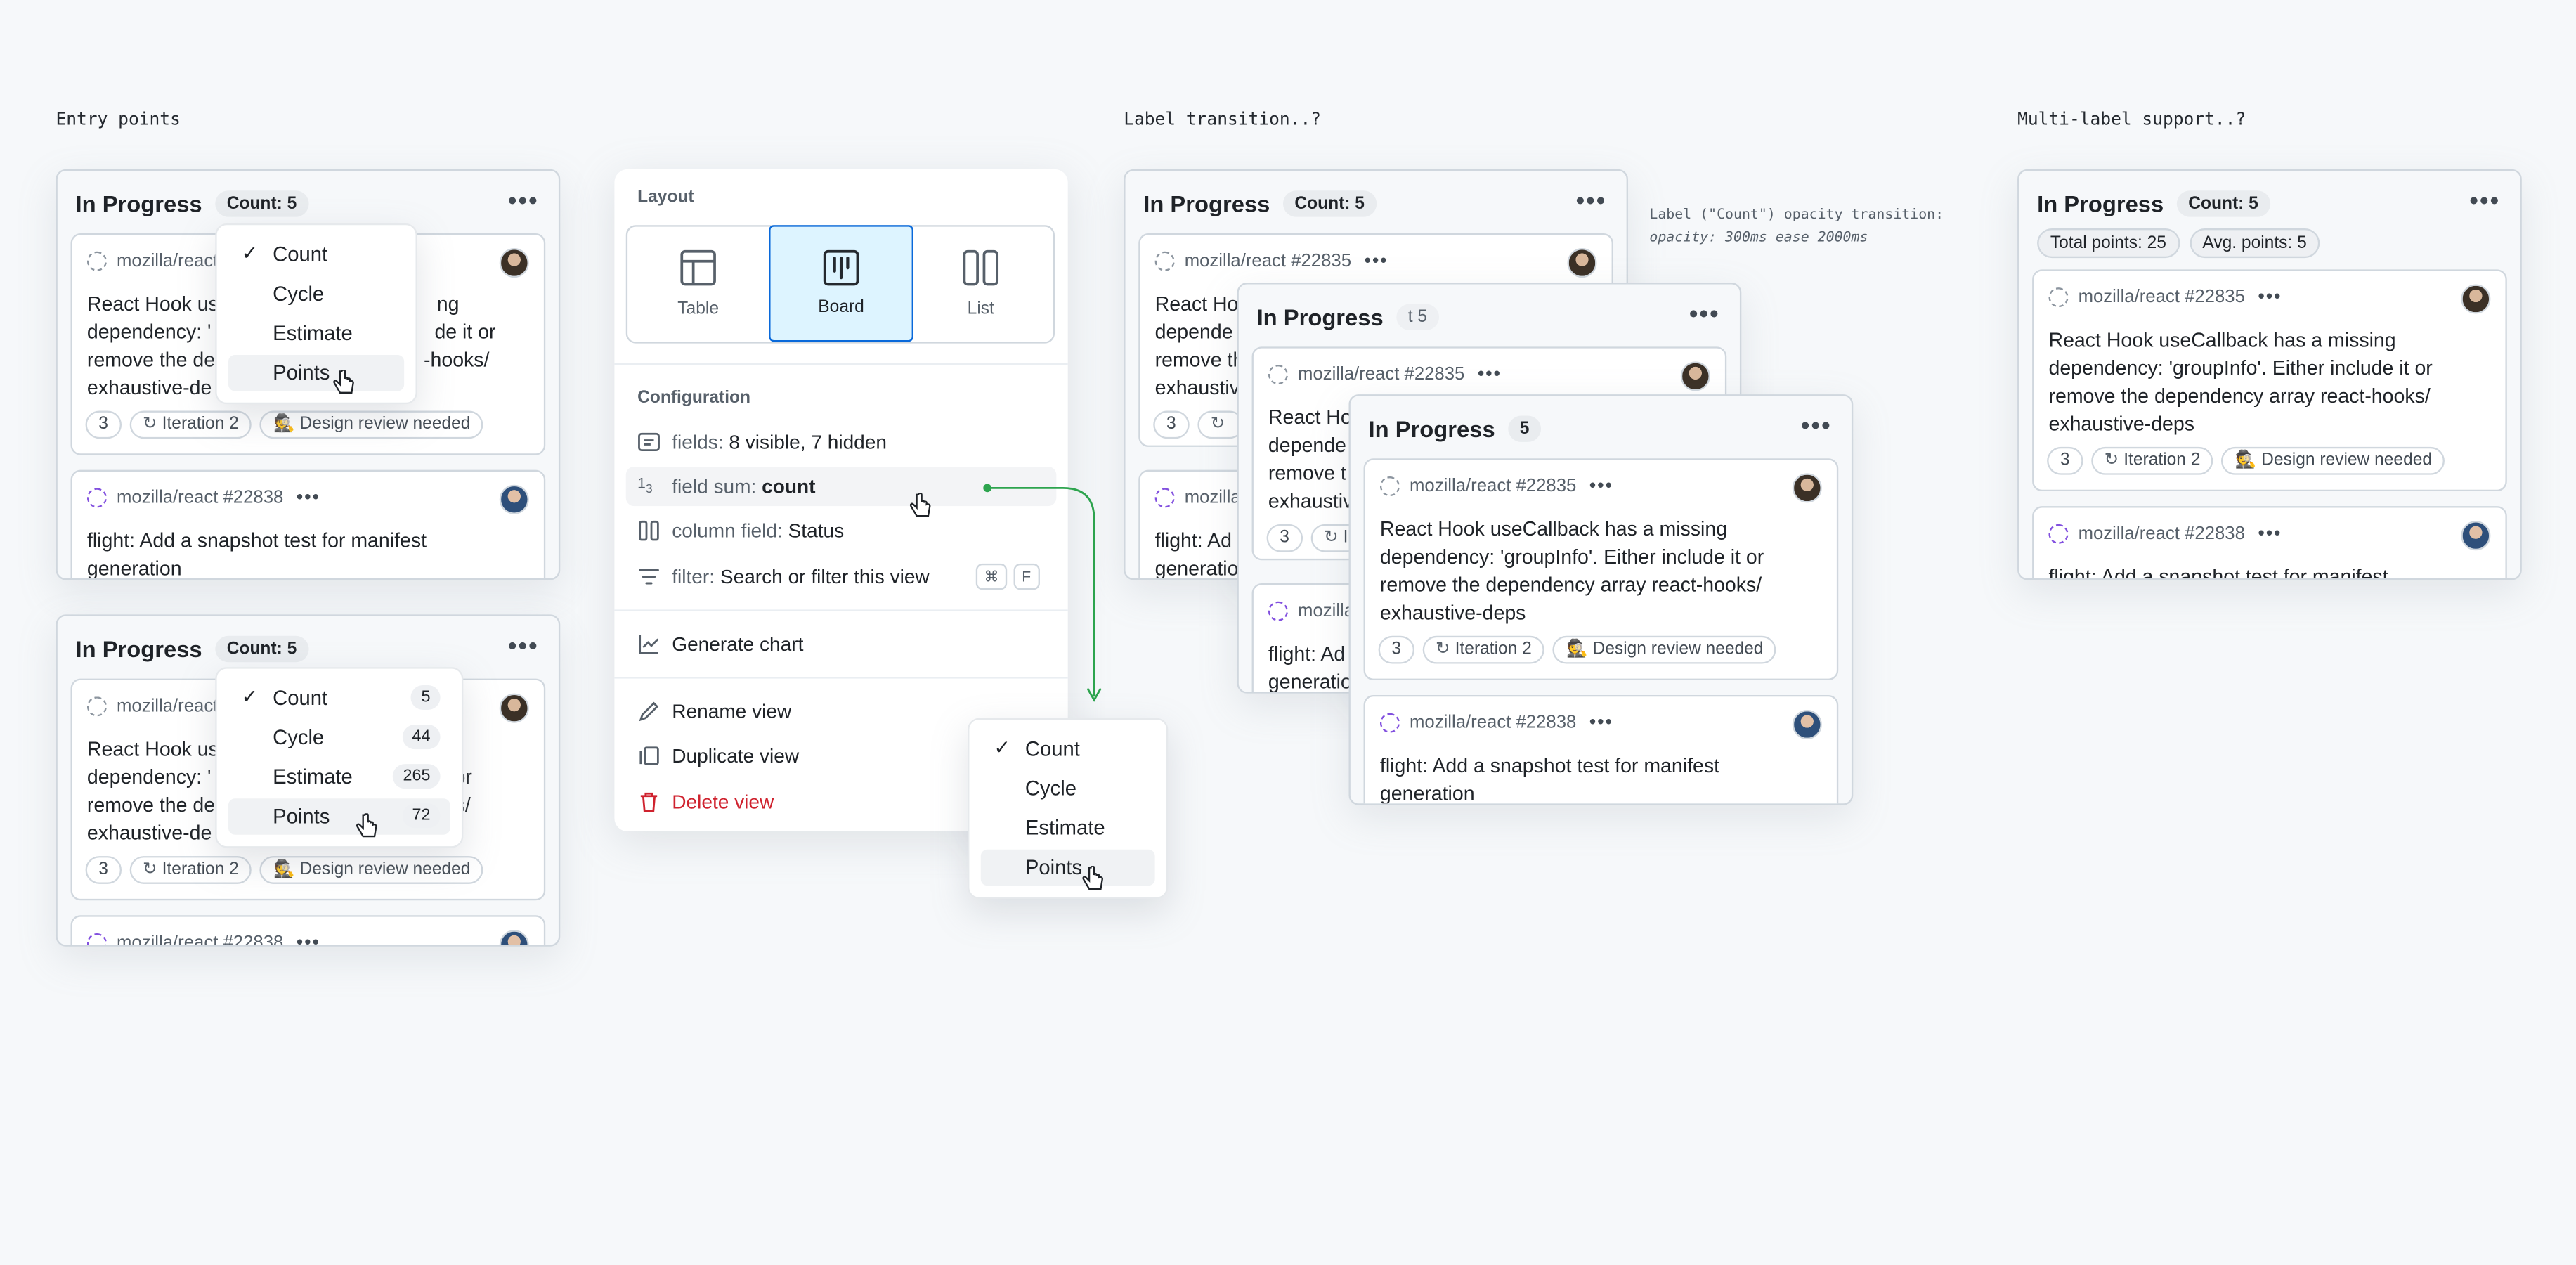  I want to click on iteration-tag: ↻, so click(1220, 424).